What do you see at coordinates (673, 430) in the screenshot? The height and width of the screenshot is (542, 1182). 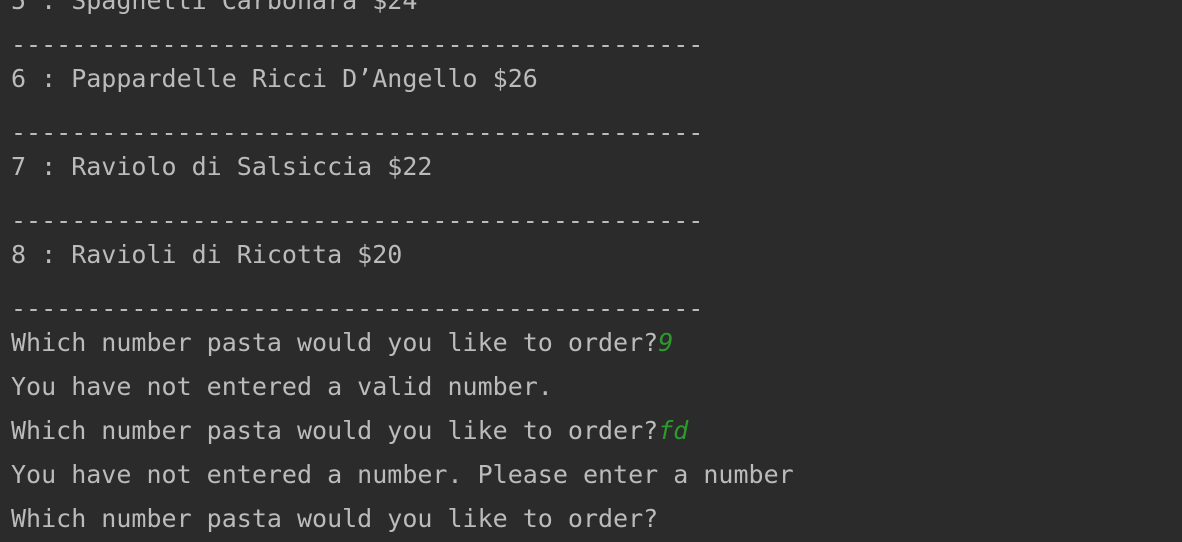 I see `user-input-text: fd` at bounding box center [673, 430].